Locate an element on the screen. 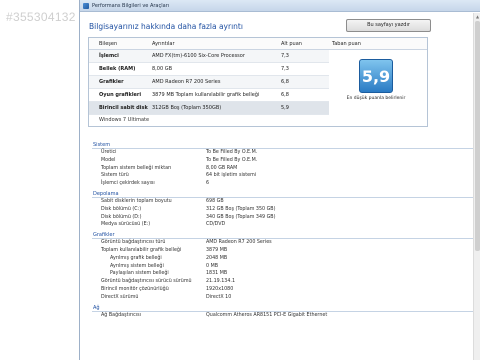 This screenshot has width=480, height=360. detail-value: 6 is located at coordinates (208, 184).